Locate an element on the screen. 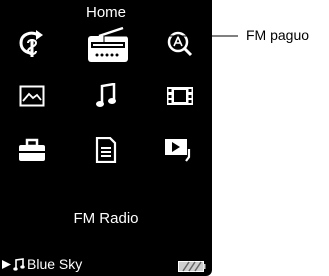  search-icon is located at coordinates (180, 44).